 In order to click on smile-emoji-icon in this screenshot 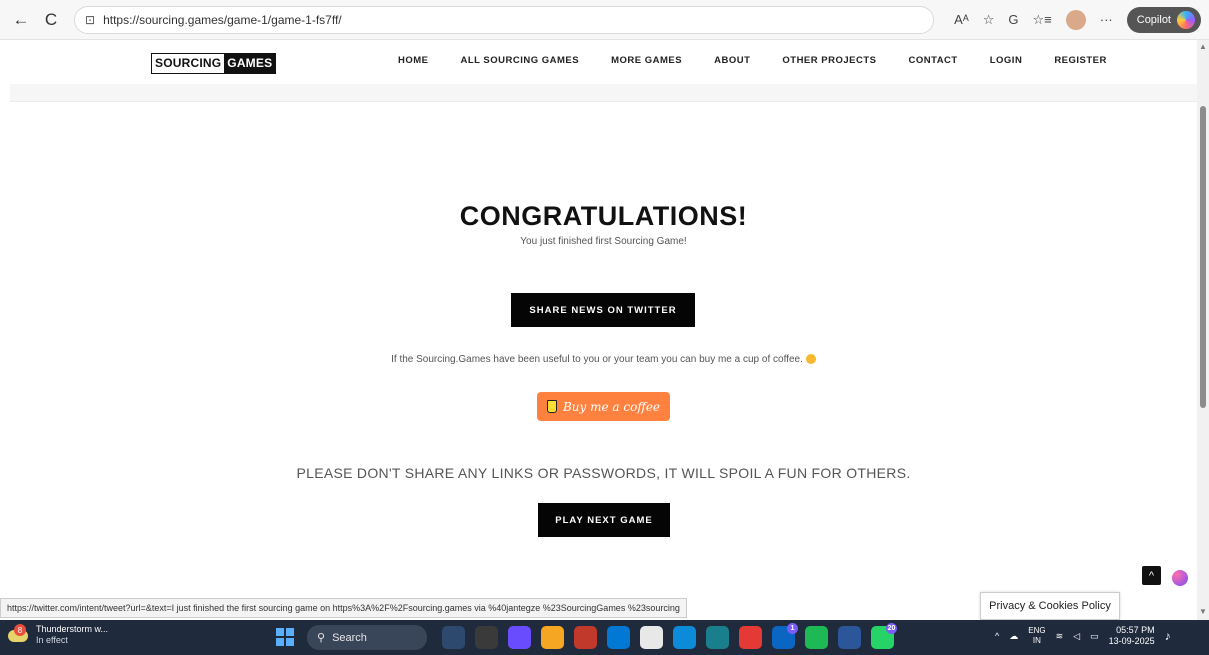, I will do `click(810, 359)`.